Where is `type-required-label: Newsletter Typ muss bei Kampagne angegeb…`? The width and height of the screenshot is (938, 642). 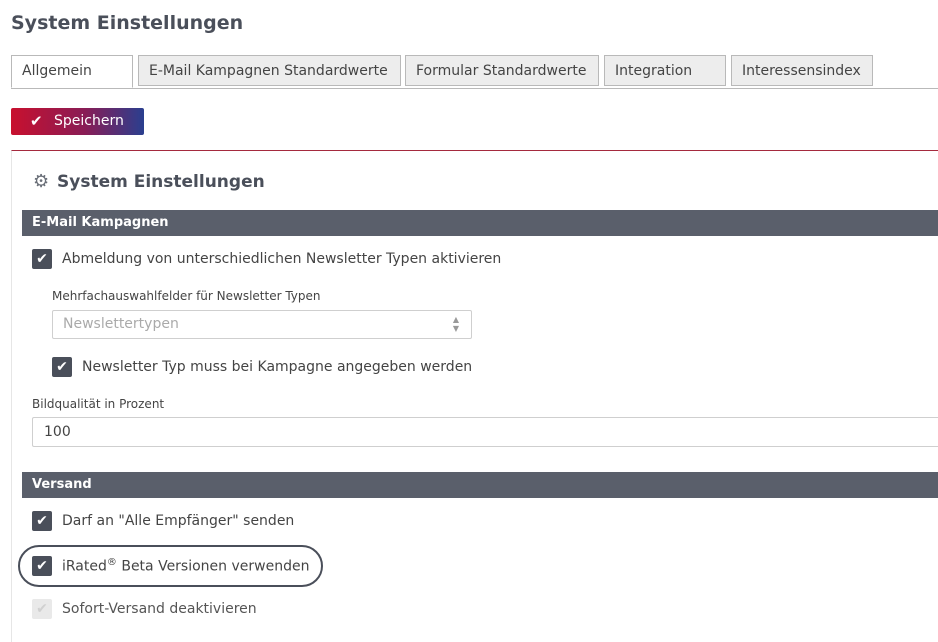 type-required-label: Newsletter Typ muss bei Kampagne angegeb… is located at coordinates (277, 367).